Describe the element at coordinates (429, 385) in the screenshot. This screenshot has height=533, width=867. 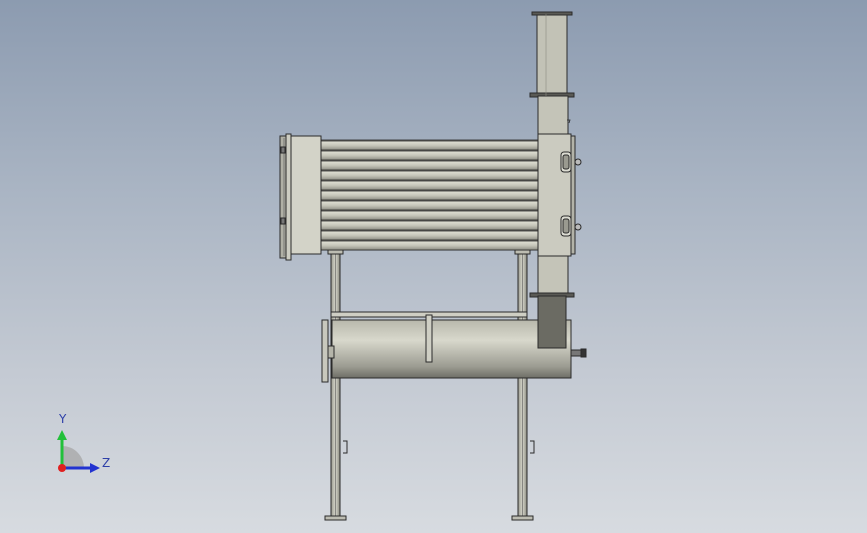
I see `support-frame` at that location.